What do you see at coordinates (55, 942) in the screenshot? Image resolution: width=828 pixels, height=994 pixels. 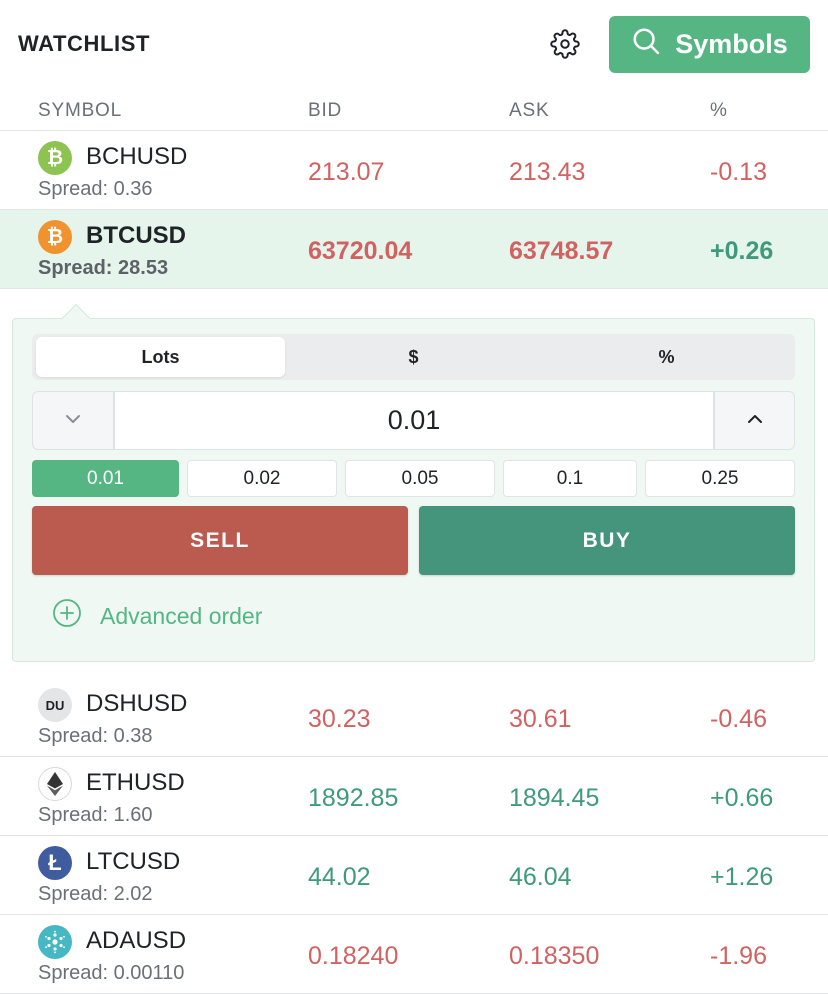 I see `cardano-icon` at bounding box center [55, 942].